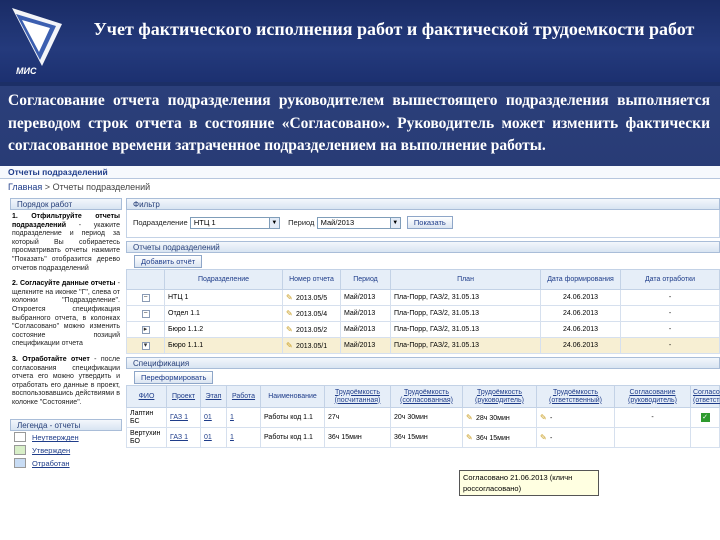 The width and height of the screenshot is (720, 540). Describe the element at coordinates (66, 437) in the screenshot. I see `legend-item-unapproved: Неутвержден` at that location.